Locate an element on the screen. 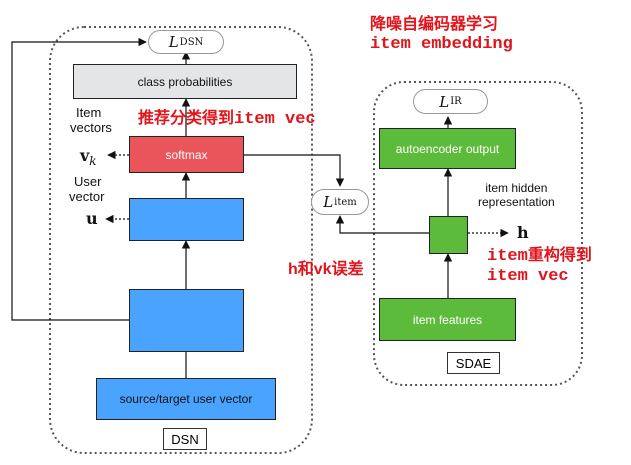 The image size is (631, 465). user-vector-symbol: u is located at coordinates (92, 218).